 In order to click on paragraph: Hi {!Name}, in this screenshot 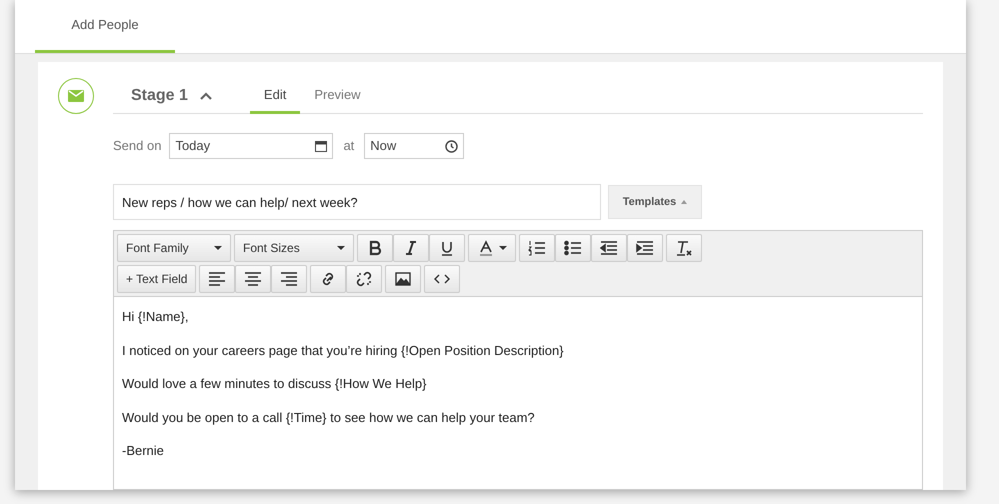, I will do `click(156, 317)`.